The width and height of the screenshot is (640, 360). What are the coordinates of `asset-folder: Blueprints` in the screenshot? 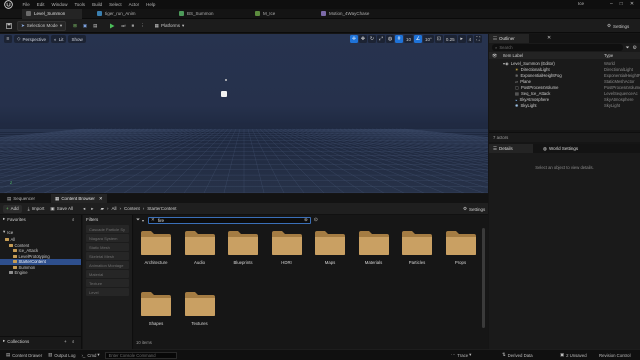 It's located at (243, 247).